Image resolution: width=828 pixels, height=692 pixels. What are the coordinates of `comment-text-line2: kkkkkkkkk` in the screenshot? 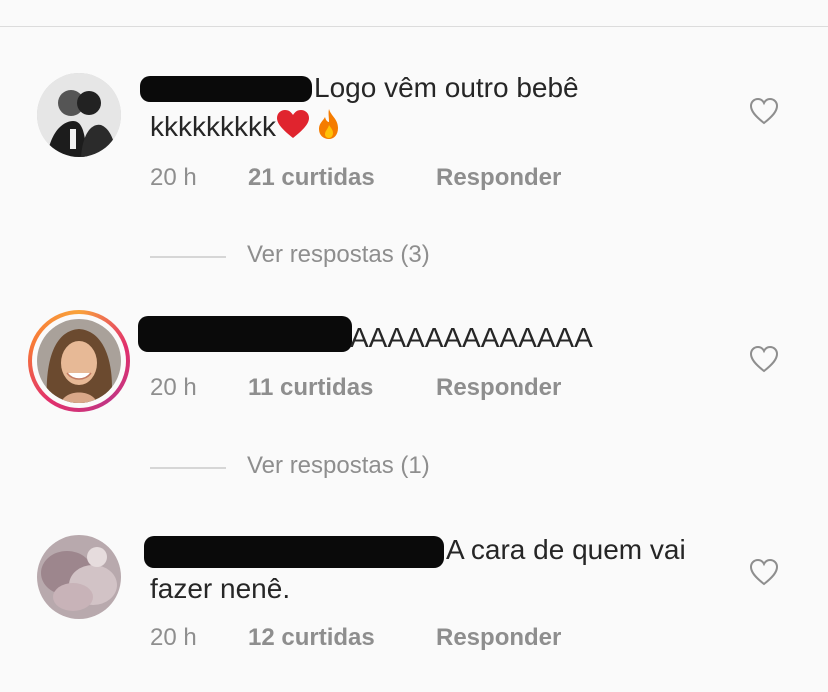 It's located at (246, 128).